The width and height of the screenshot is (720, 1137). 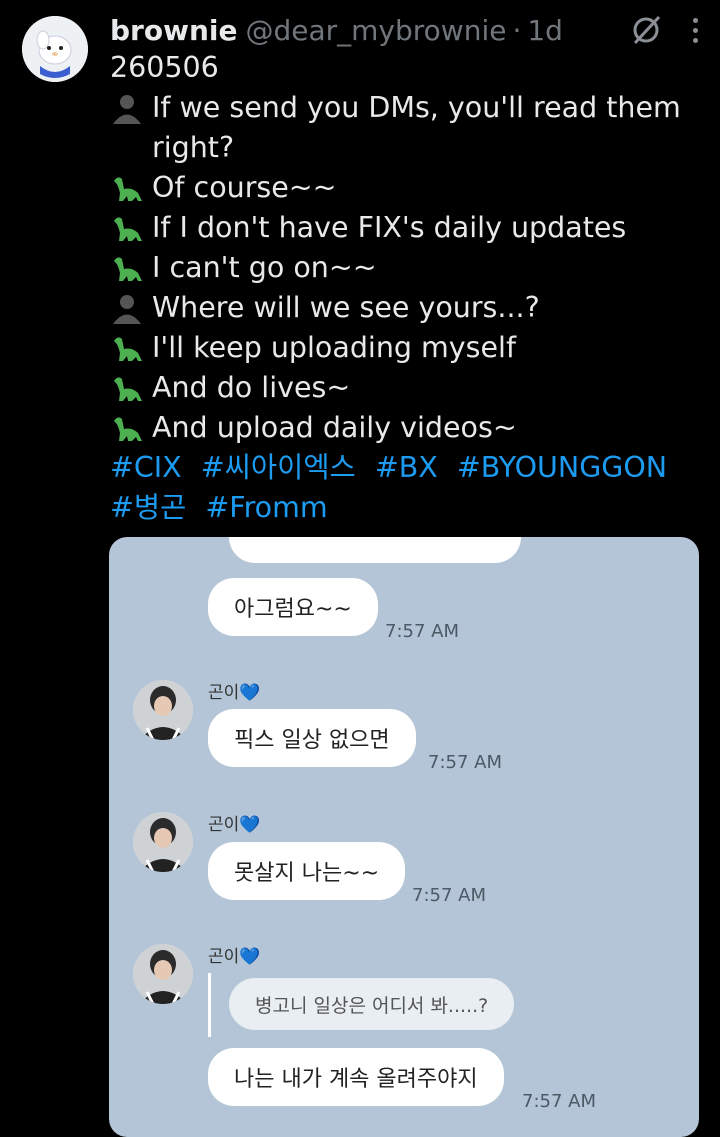 I want to click on chat-bubble: 아그럼요~~, so click(x=293, y=607).